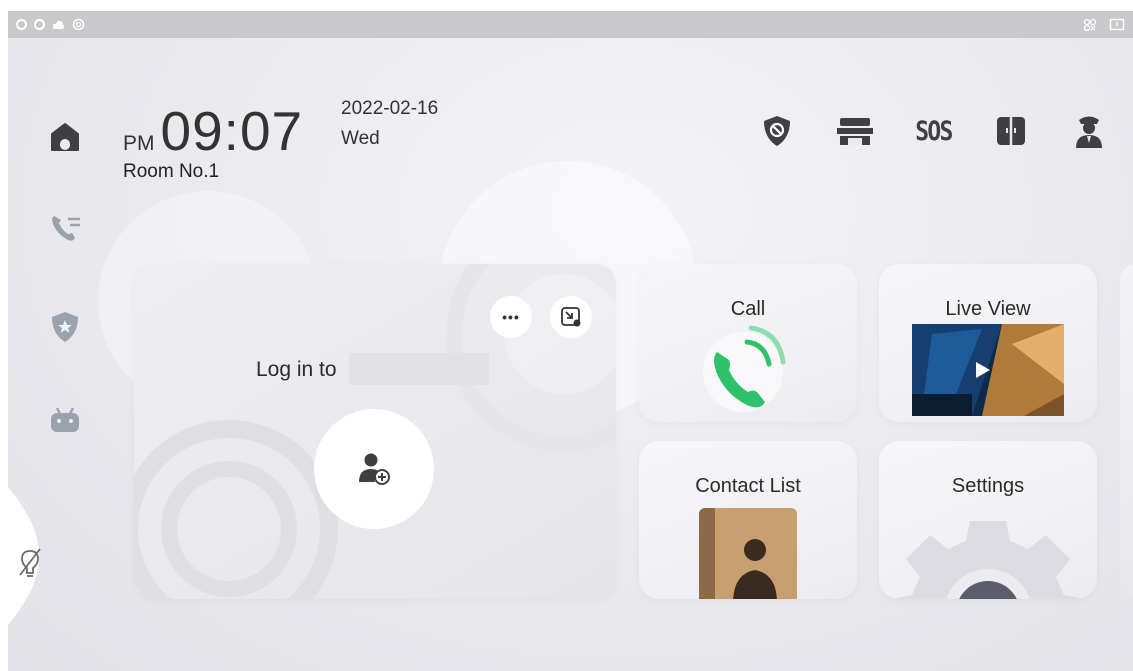 The image size is (1133, 671). Describe the element at coordinates (232, 131) in the screenshot. I see `time-label: 09:07` at that location.